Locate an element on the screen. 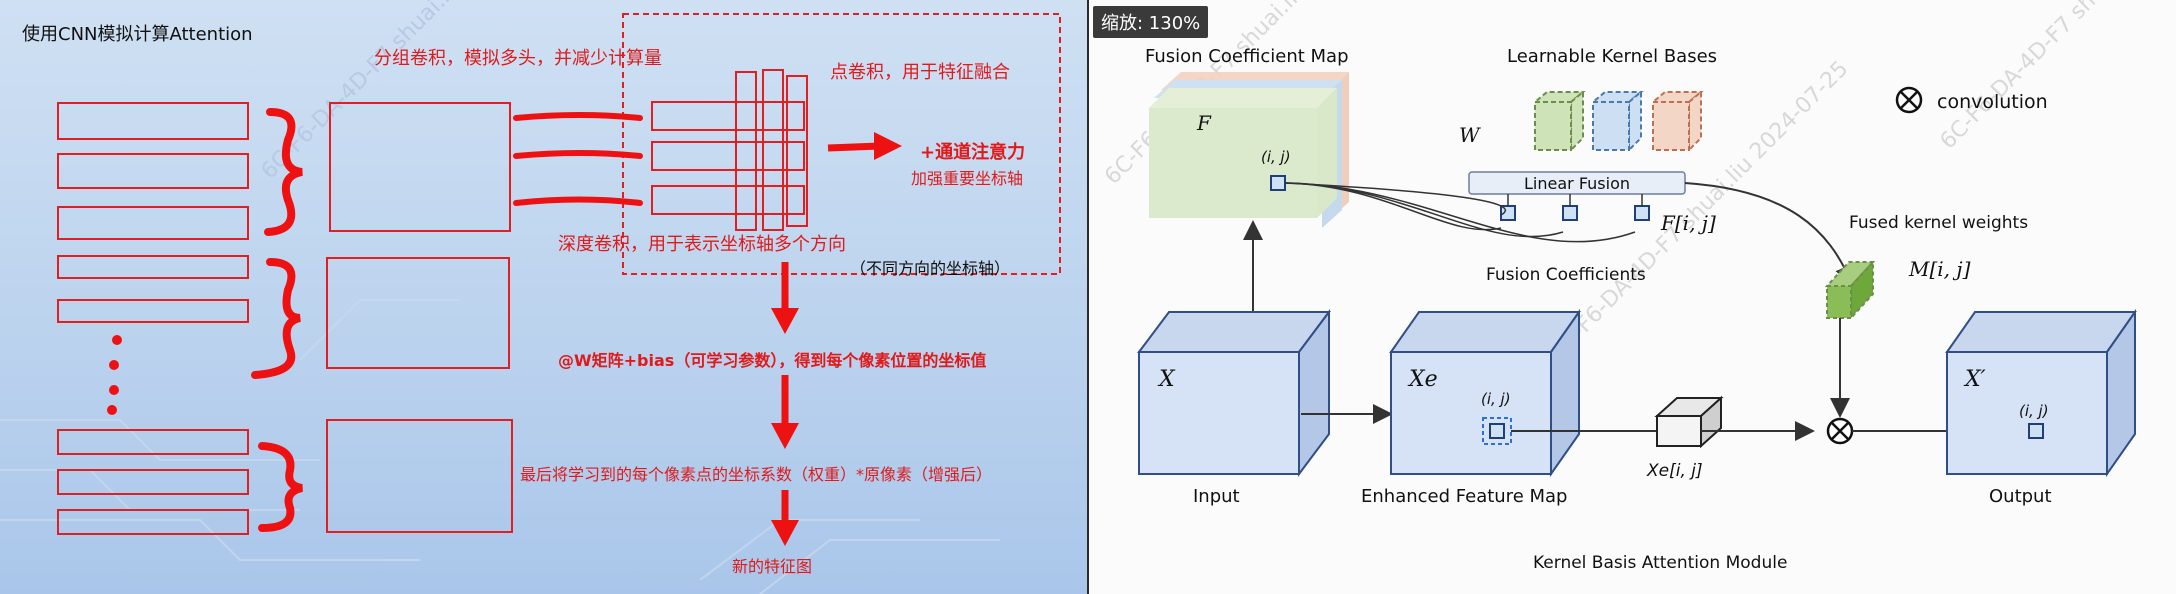 Image resolution: width=2176 pixels, height=594 pixels. learnable-bases-label: Learnable Kernel Bases is located at coordinates (1612, 56).